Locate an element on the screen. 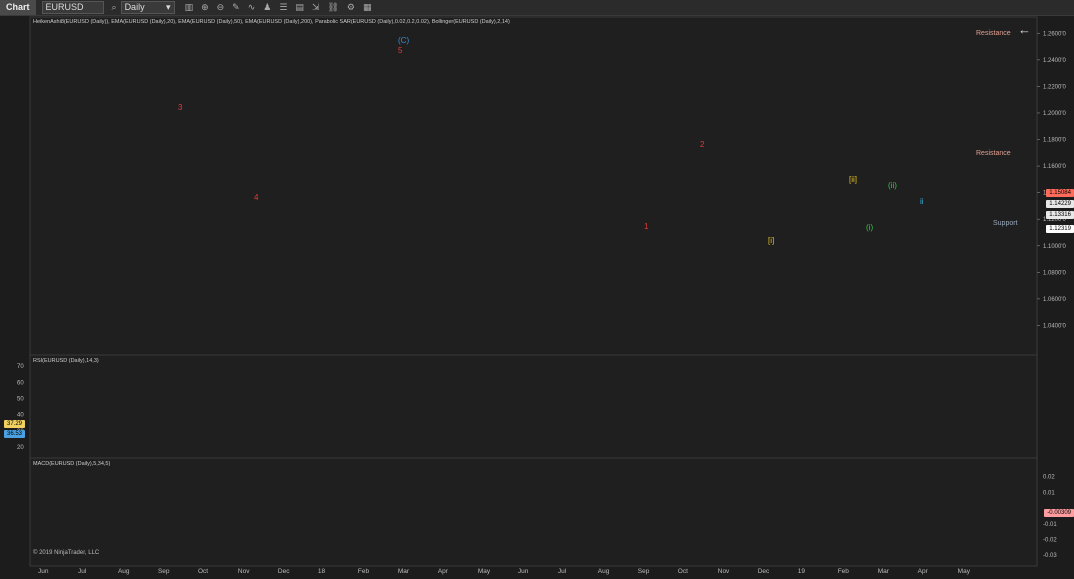 Image resolution: width=1074 pixels, height=579 pixels. price-tick-label: 1.2200'0 is located at coordinates (1054, 87).